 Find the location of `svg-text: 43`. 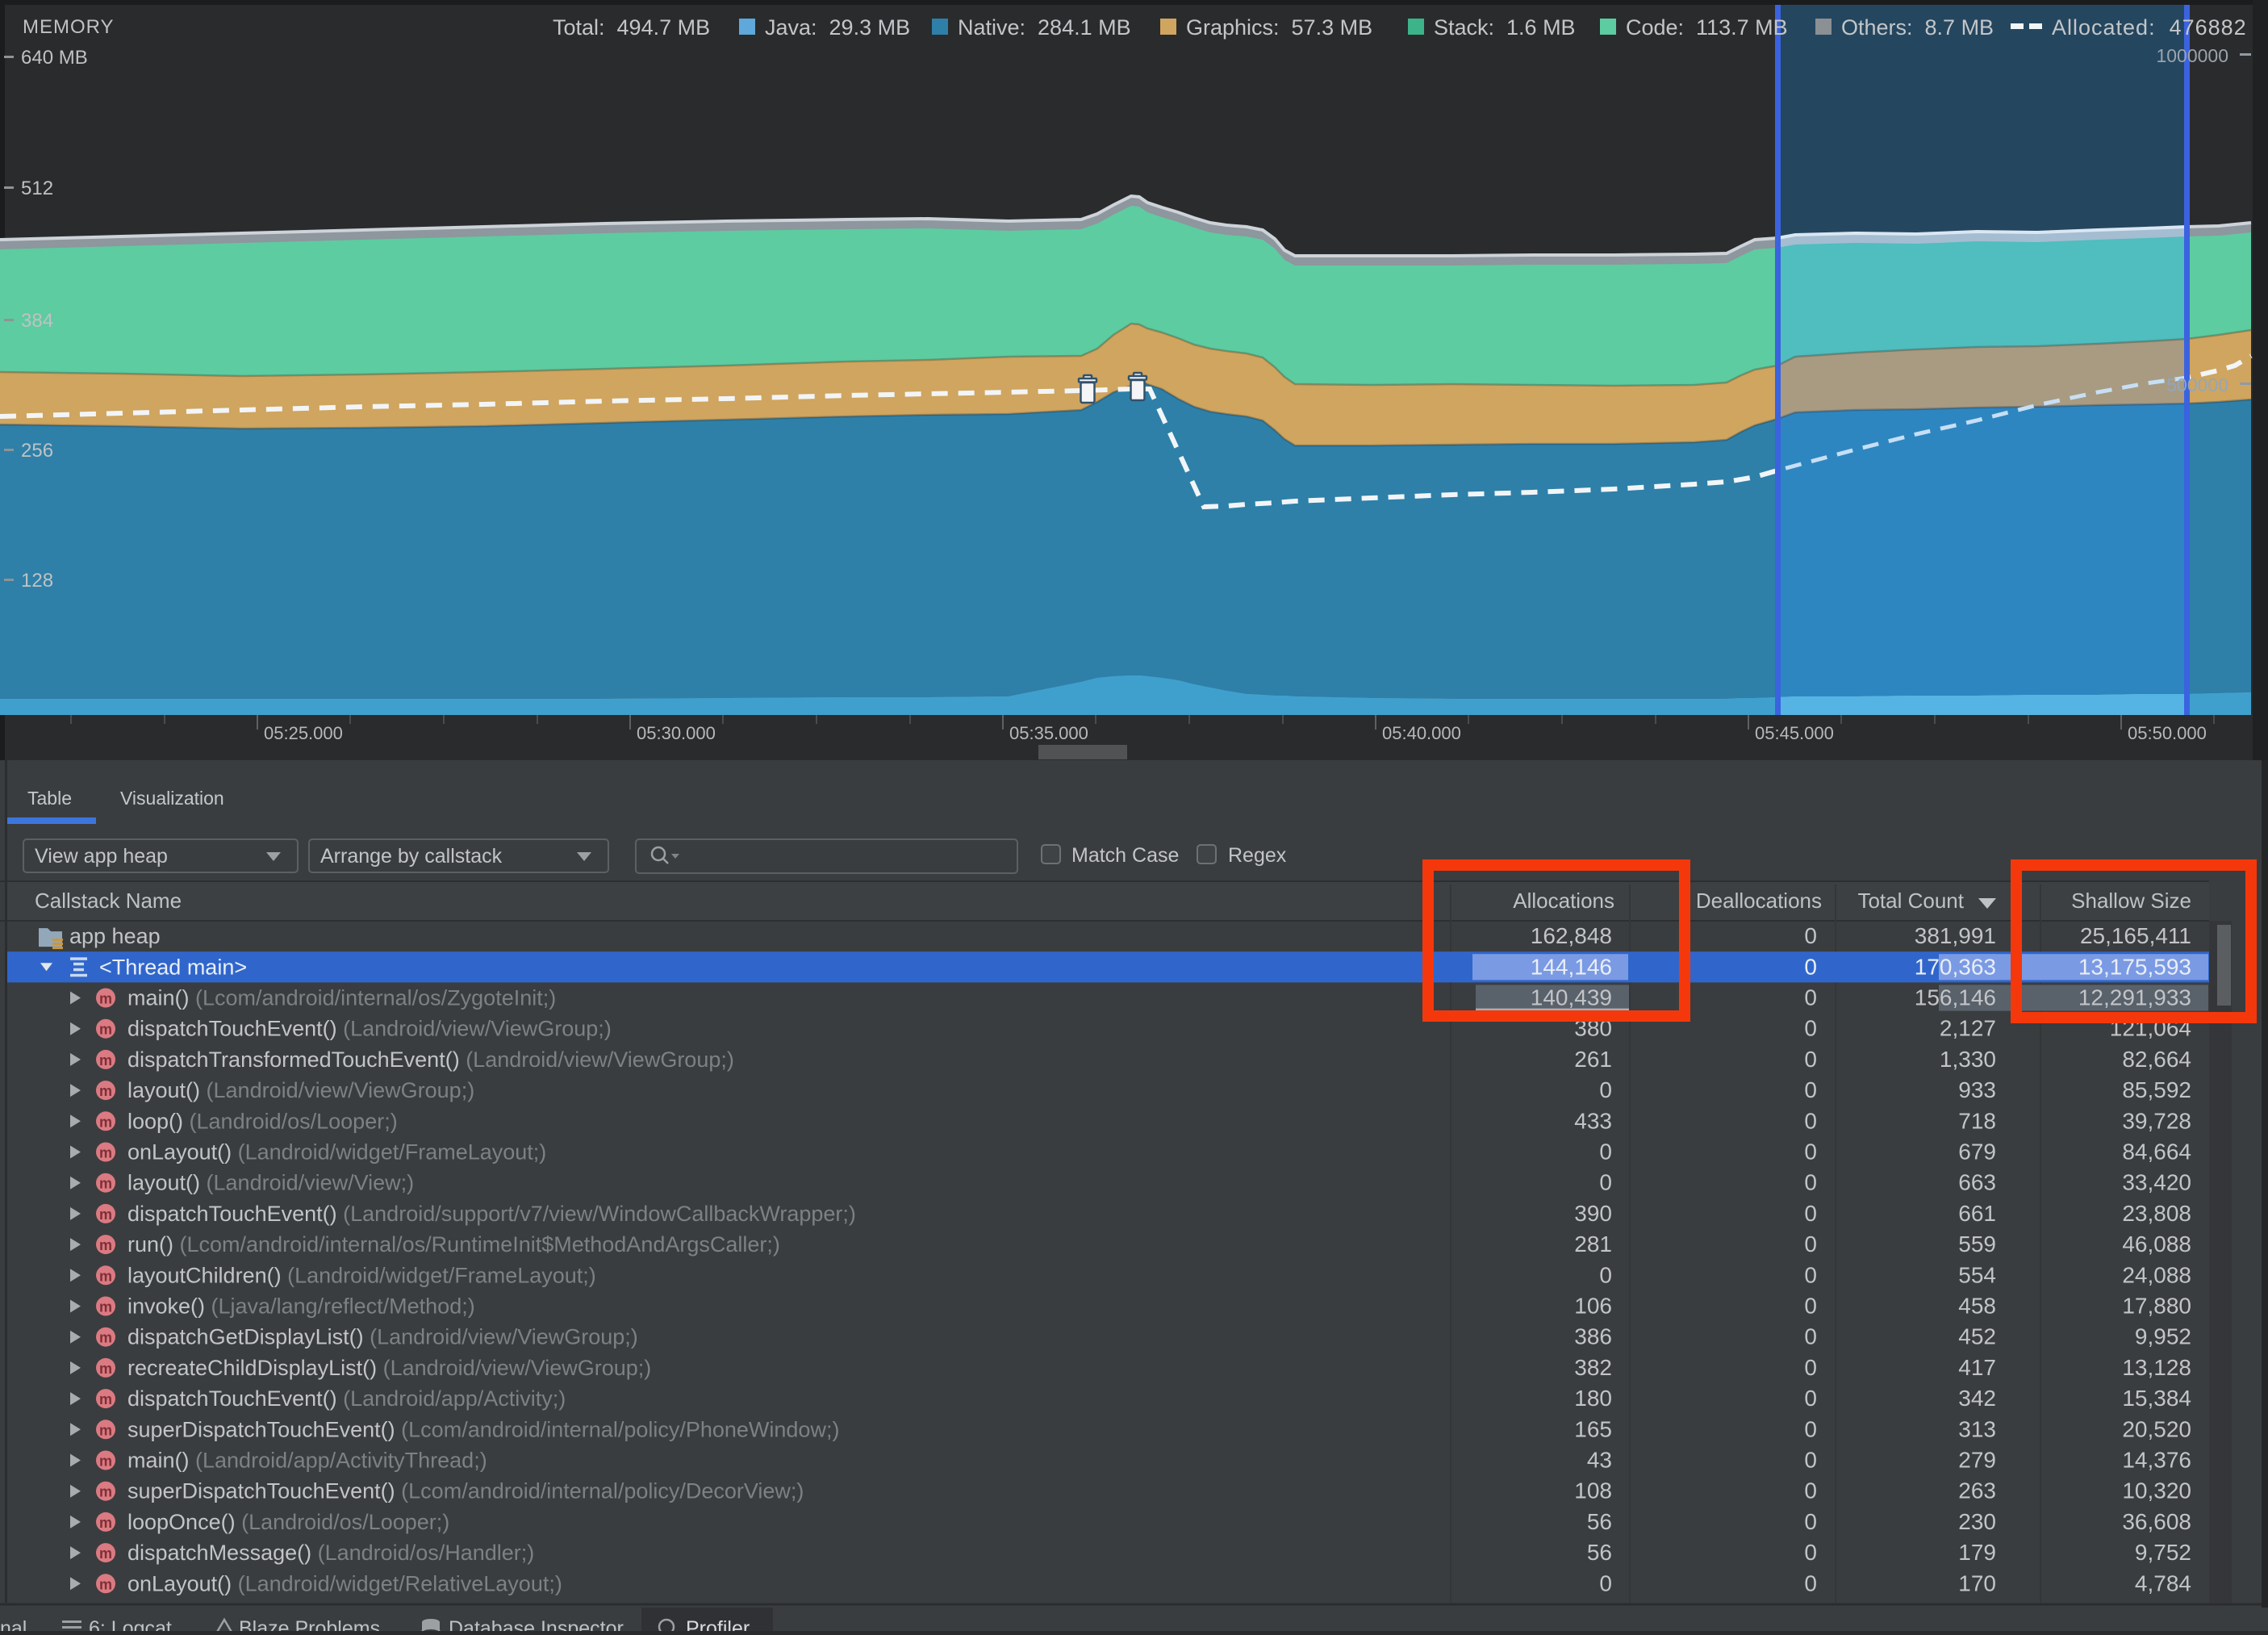

svg-text: 43 is located at coordinates (1599, 1461).